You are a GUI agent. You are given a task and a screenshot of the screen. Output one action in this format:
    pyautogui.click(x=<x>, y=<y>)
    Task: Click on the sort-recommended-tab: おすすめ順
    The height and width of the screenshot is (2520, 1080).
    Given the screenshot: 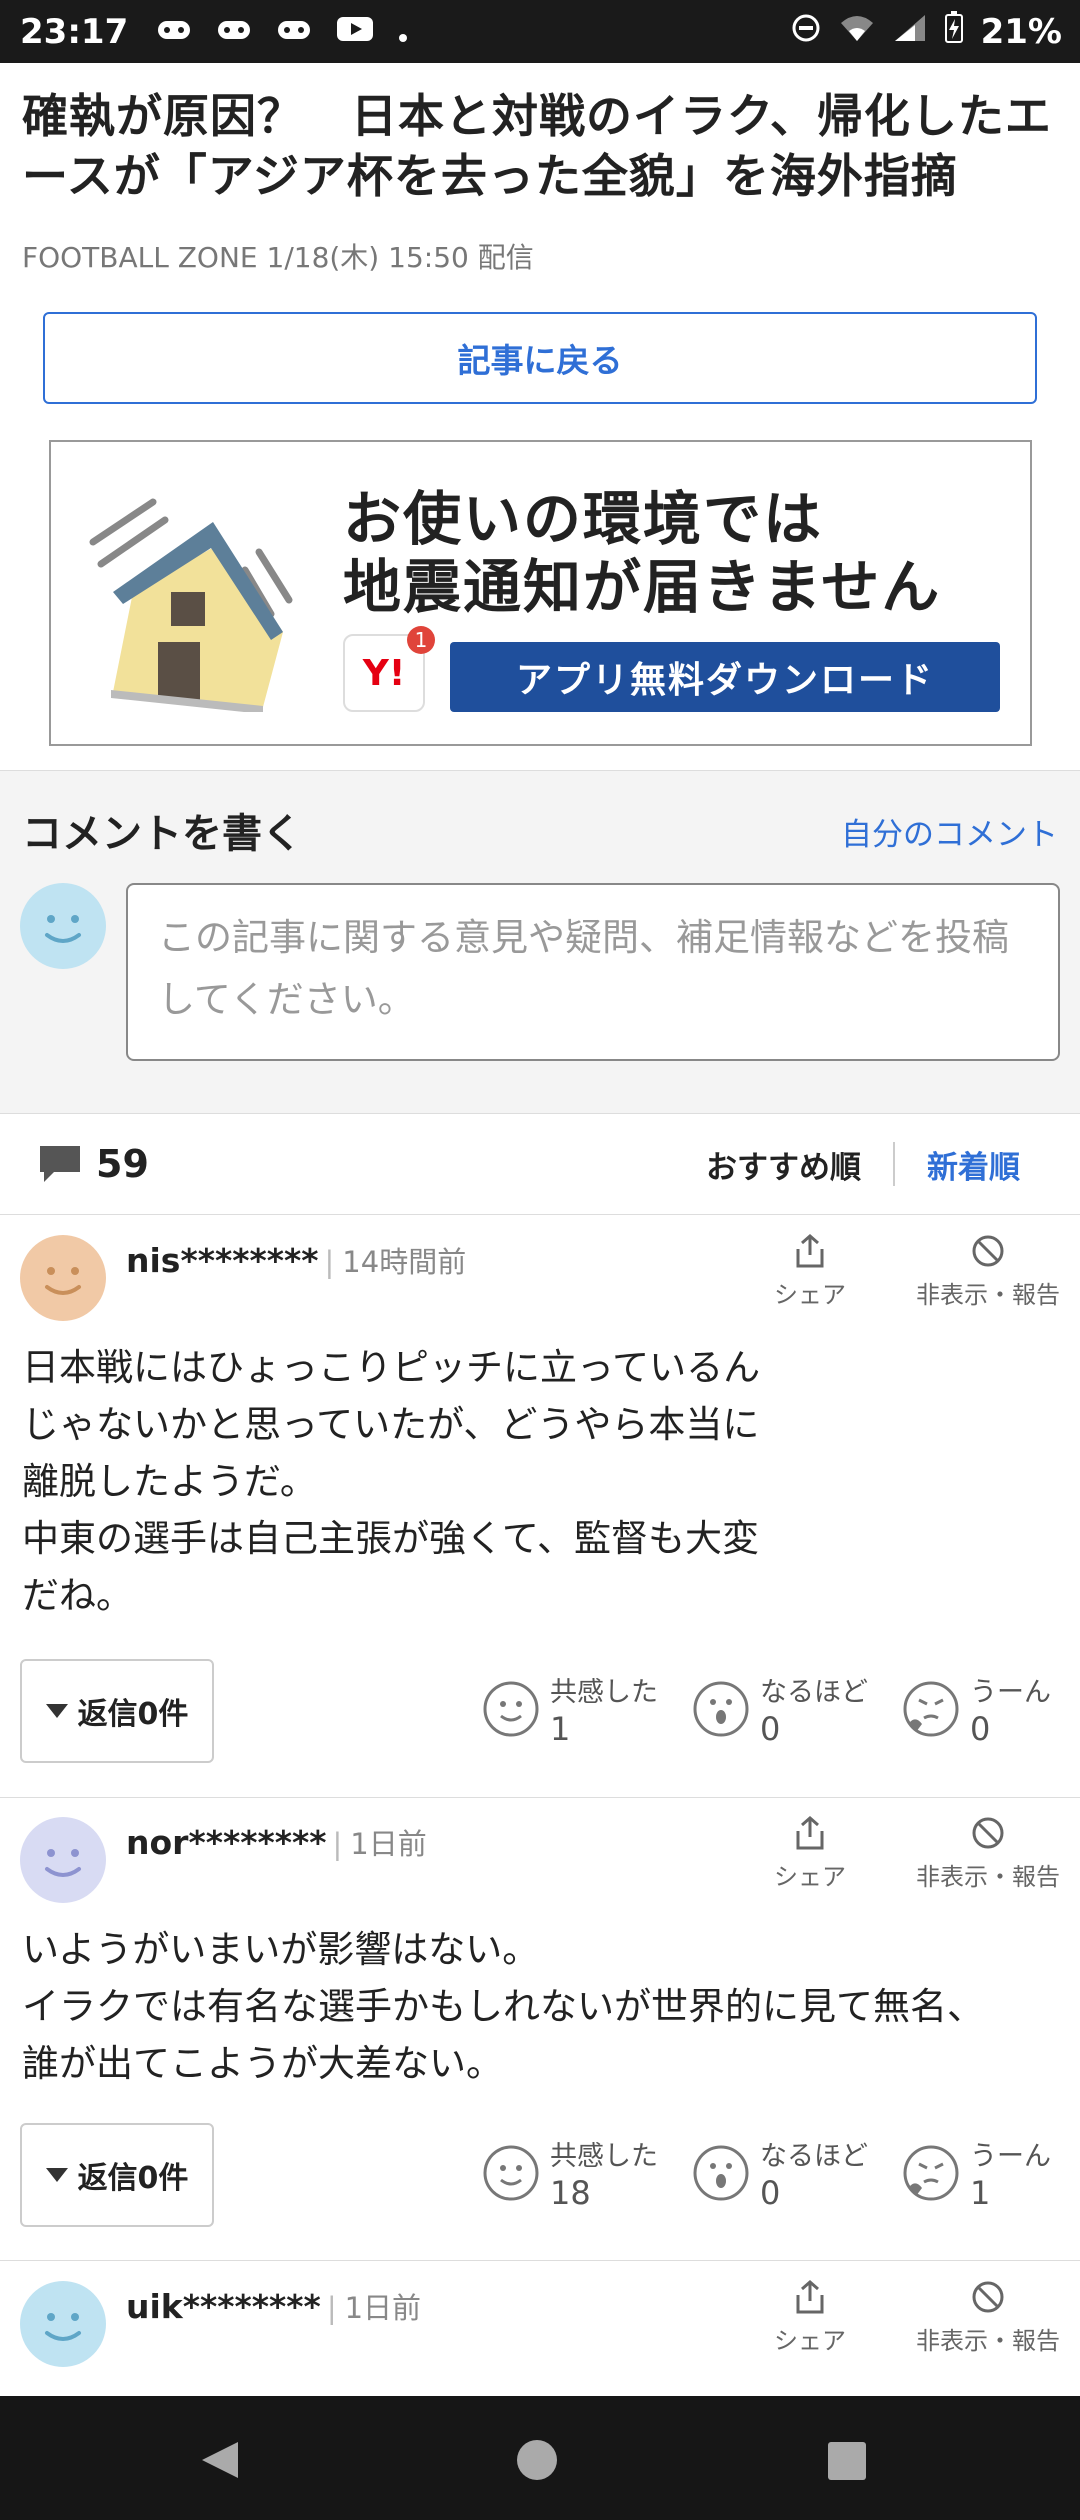 What is the action you would take?
    pyautogui.click(x=783, y=1164)
    